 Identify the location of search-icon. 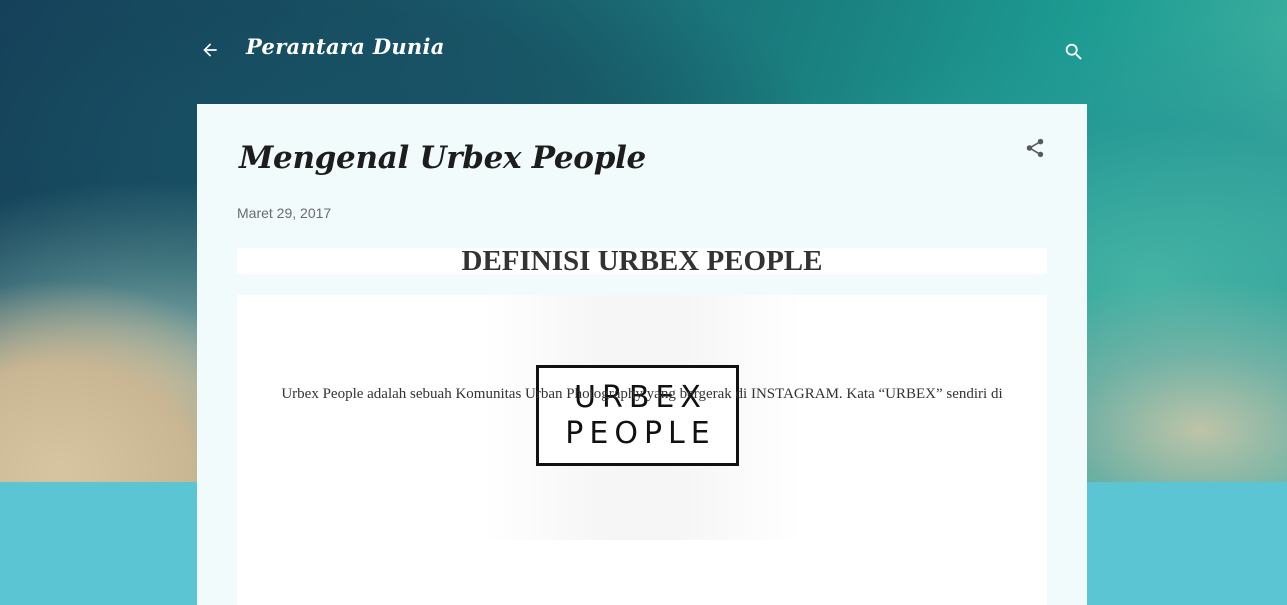
(1073, 51).